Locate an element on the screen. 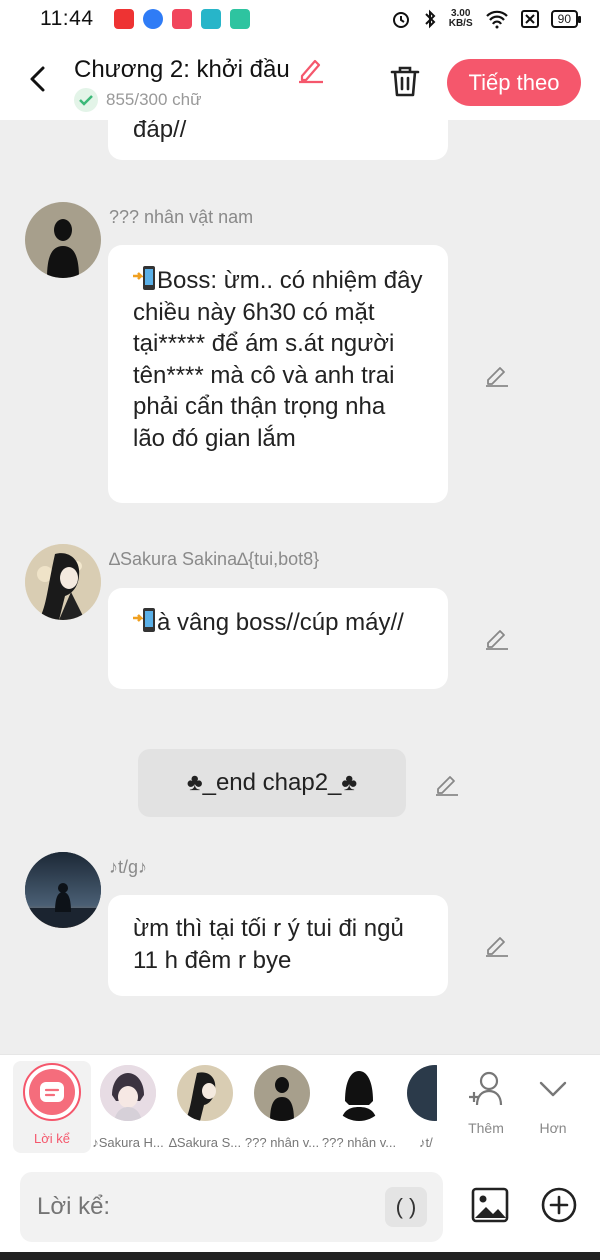  shop-icon is located at coordinates (210, 19).